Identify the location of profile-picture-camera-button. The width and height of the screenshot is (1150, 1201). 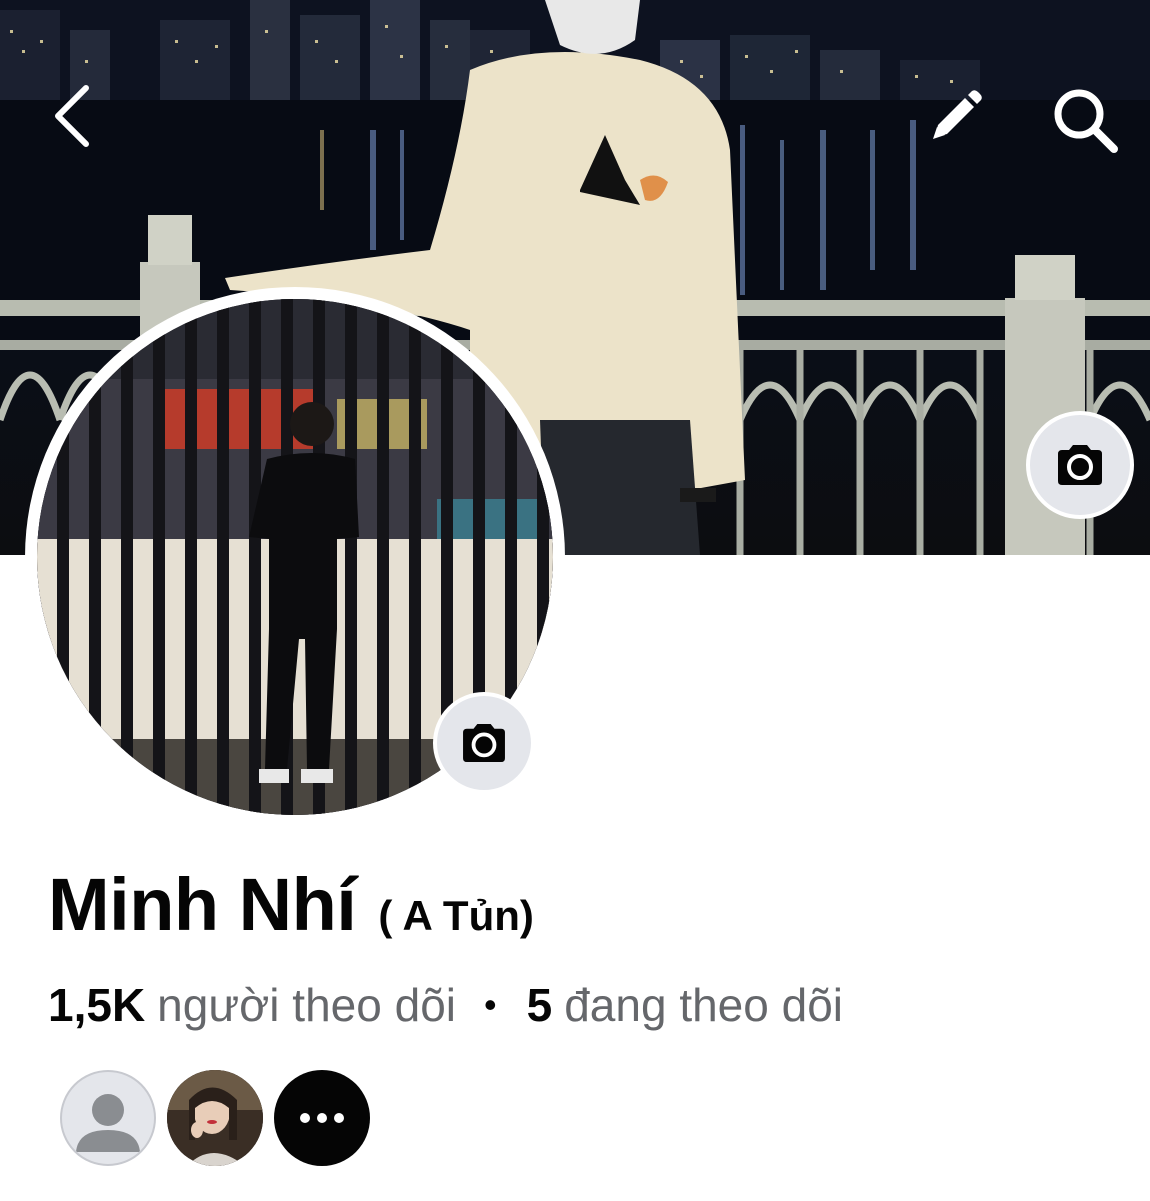
(484, 743).